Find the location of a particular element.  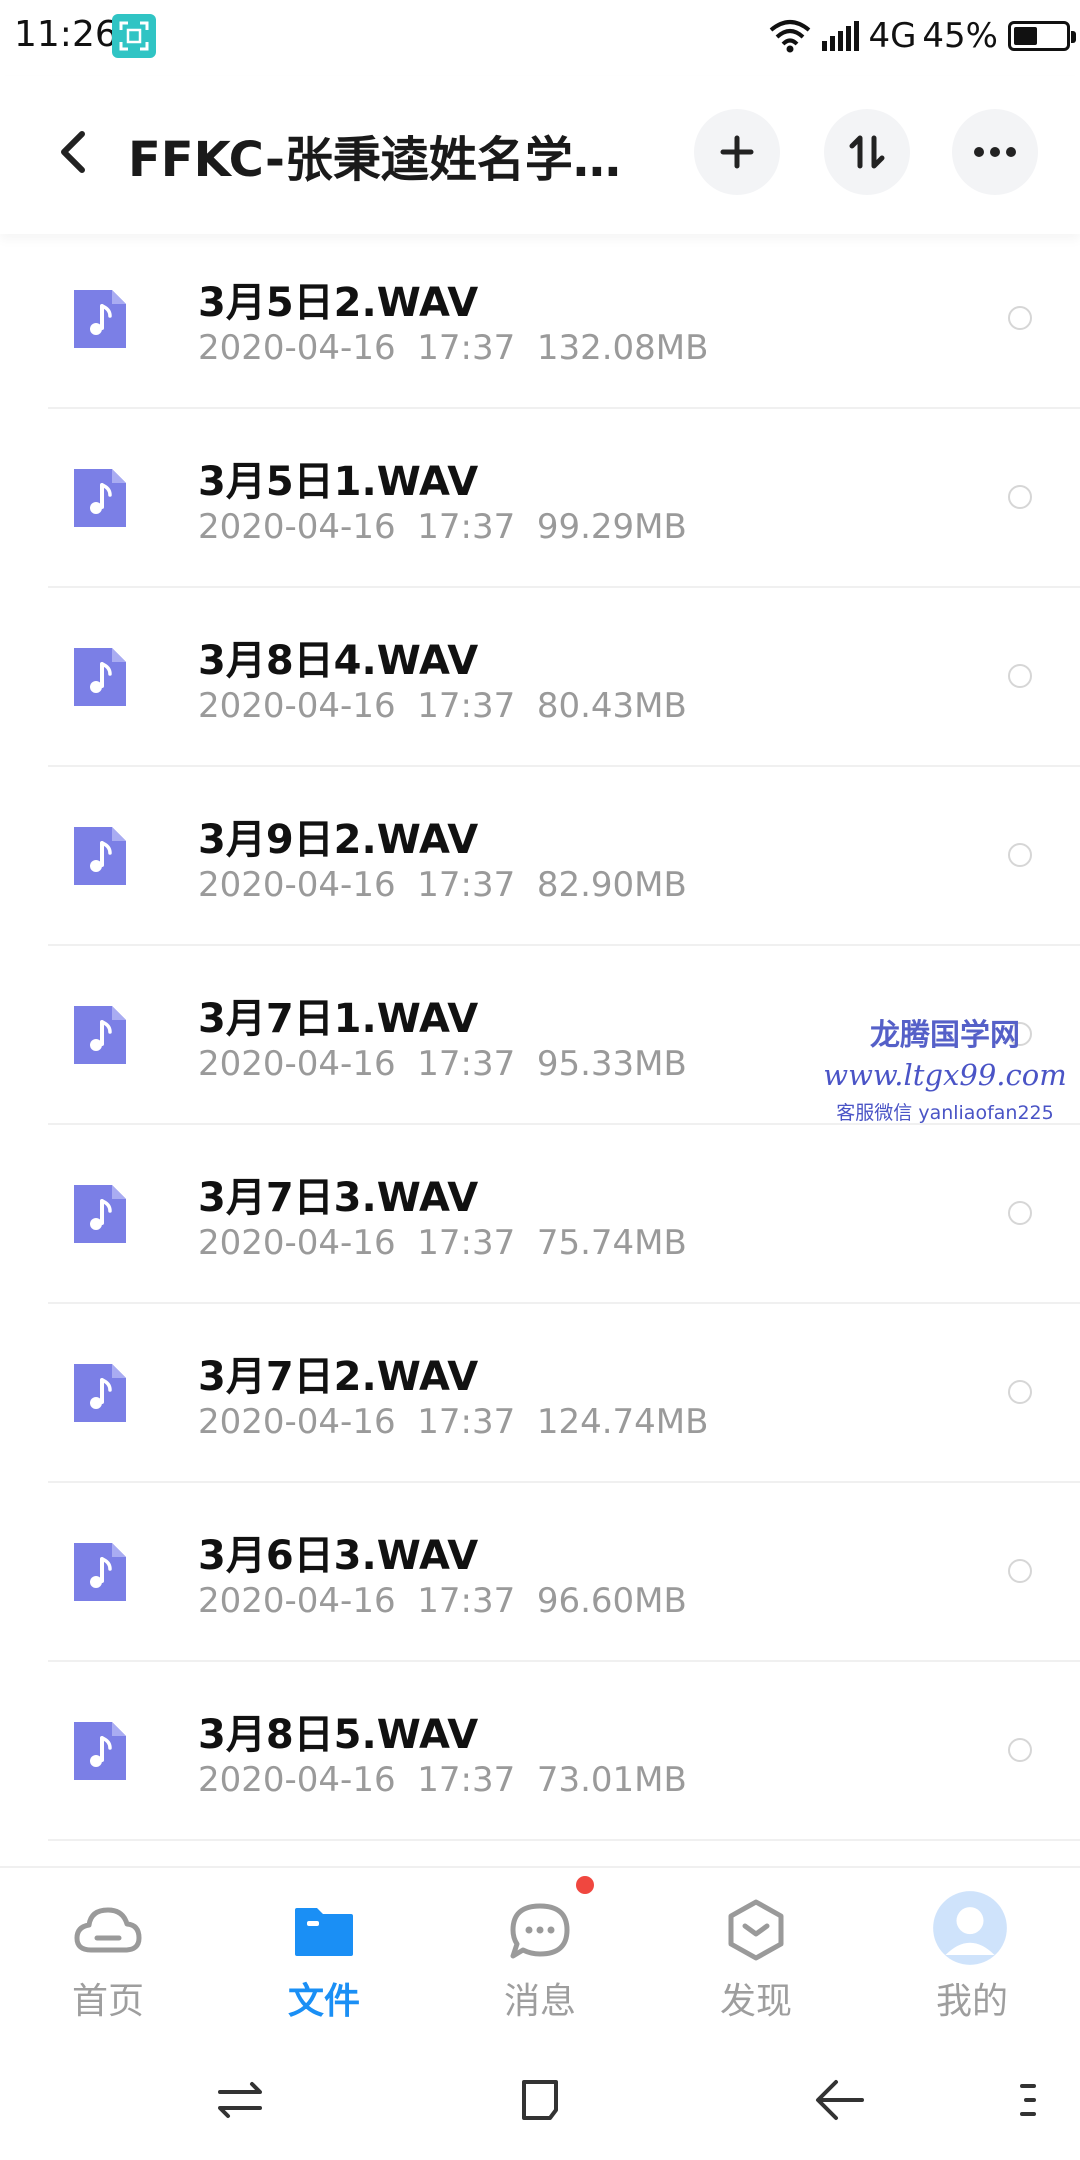

file-name: 3月6日3.WAV is located at coordinates (338, 1556).